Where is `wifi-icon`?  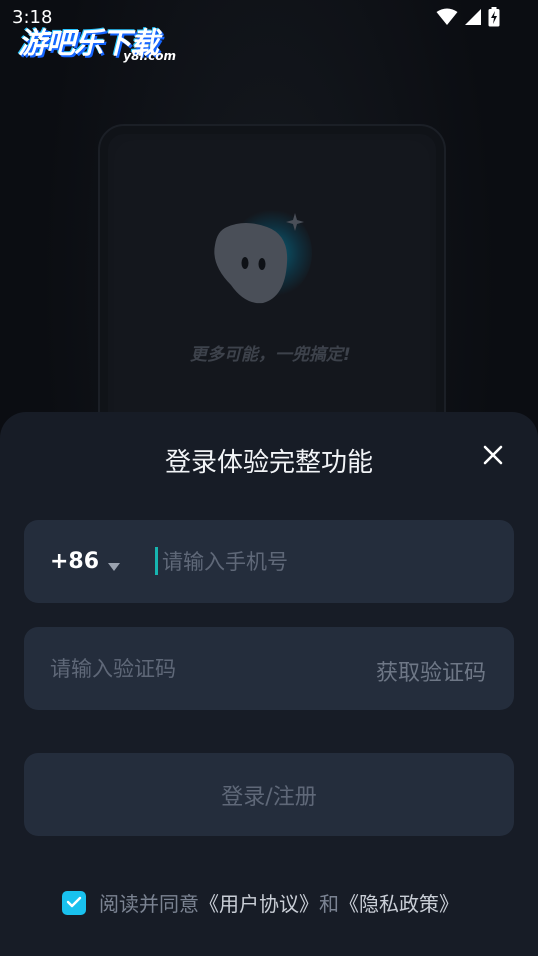 wifi-icon is located at coordinates (447, 17).